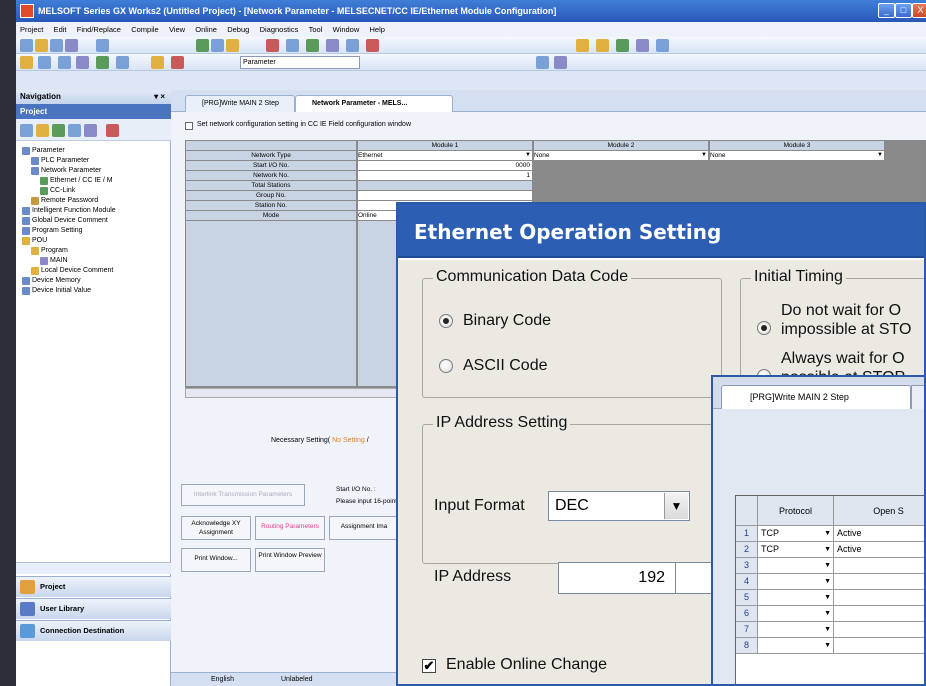 Image resolution: width=926 pixels, height=686 pixels. What do you see at coordinates (243, 495) in the screenshot?
I see `interlink-transmission-button: Interlink Transmission Parameters` at bounding box center [243, 495].